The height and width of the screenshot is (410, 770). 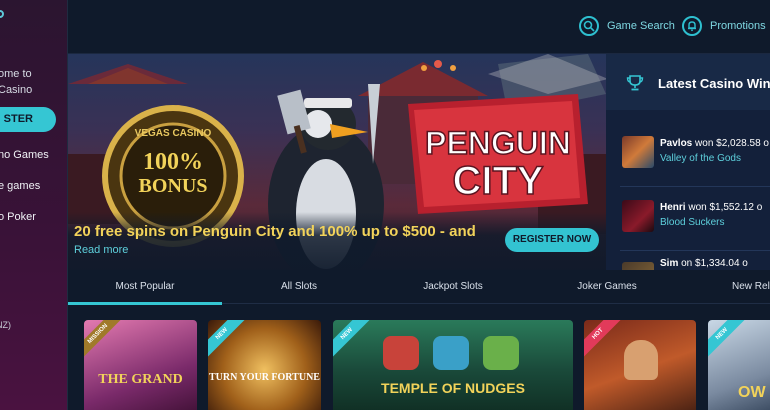 I want to click on idol-blue, so click(x=451, y=353).